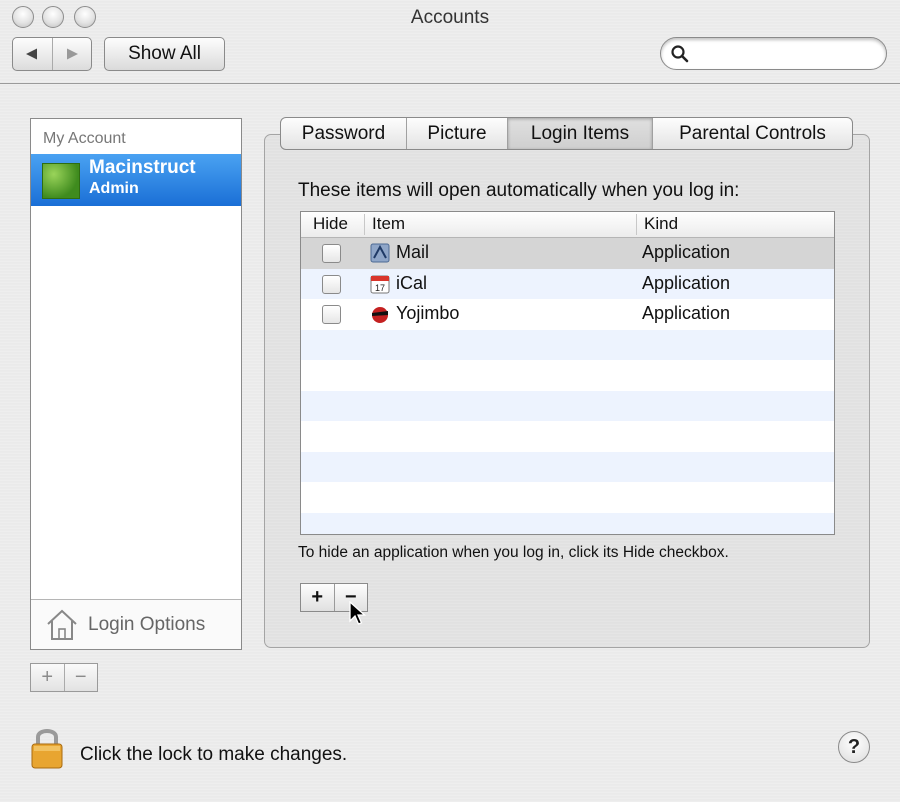 This screenshot has width=900, height=802. I want to click on item-name: Mail, so click(413, 252).